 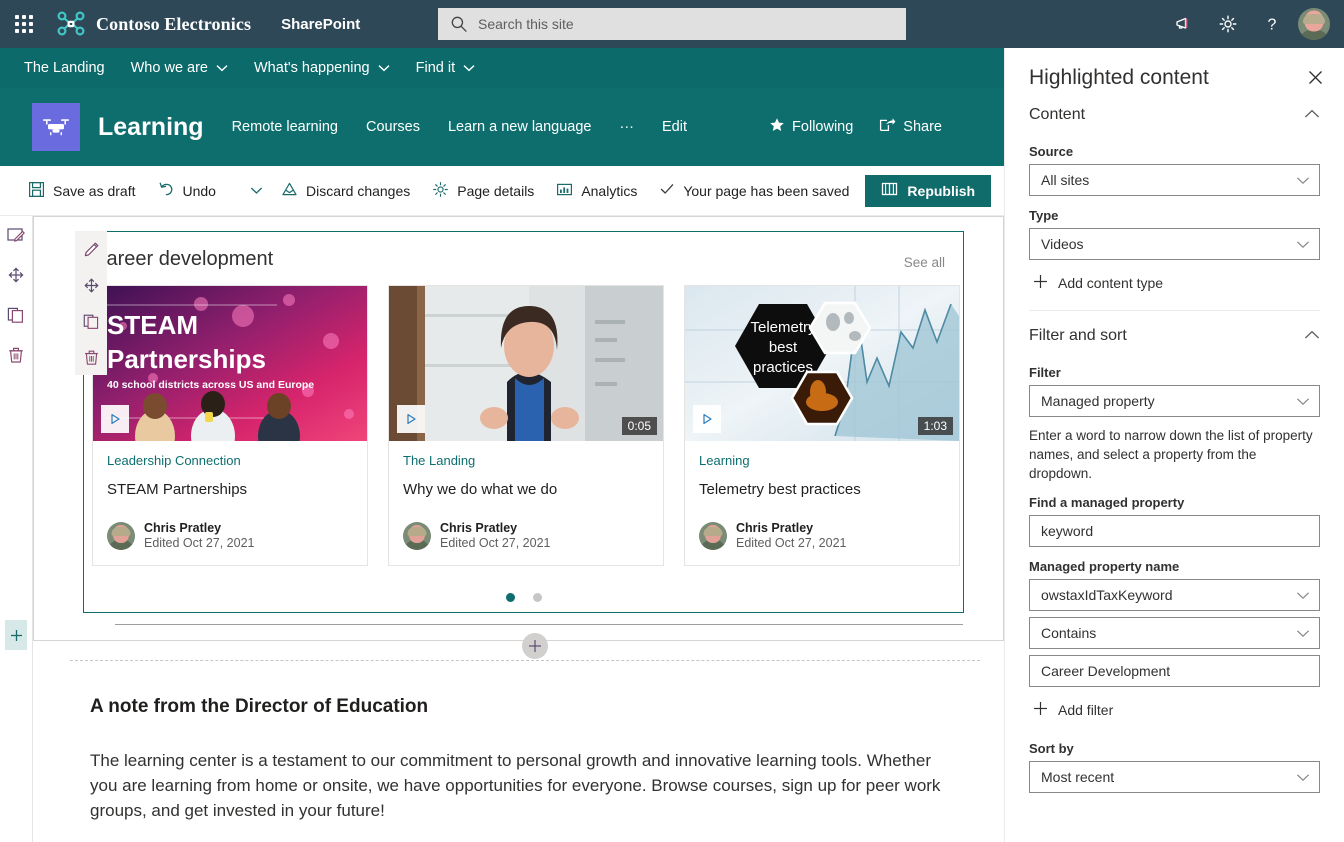 I want to click on save-as-draft-button: Save as draft, so click(x=82, y=191).